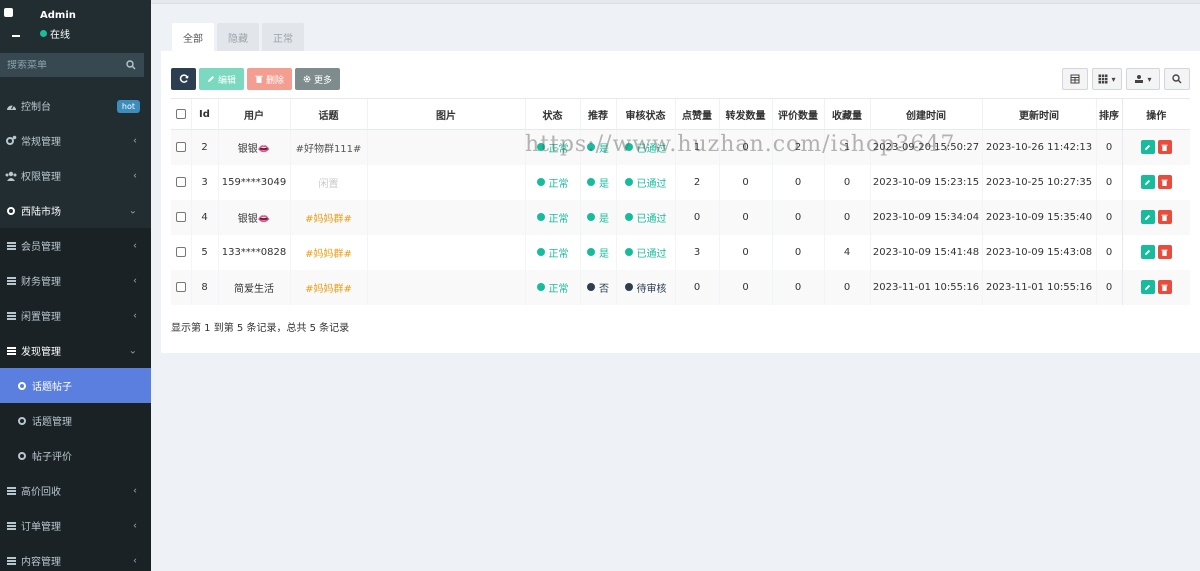 The image size is (1200, 571). I want to click on toolbar: 编辑 删除 更多, so click(256, 79).